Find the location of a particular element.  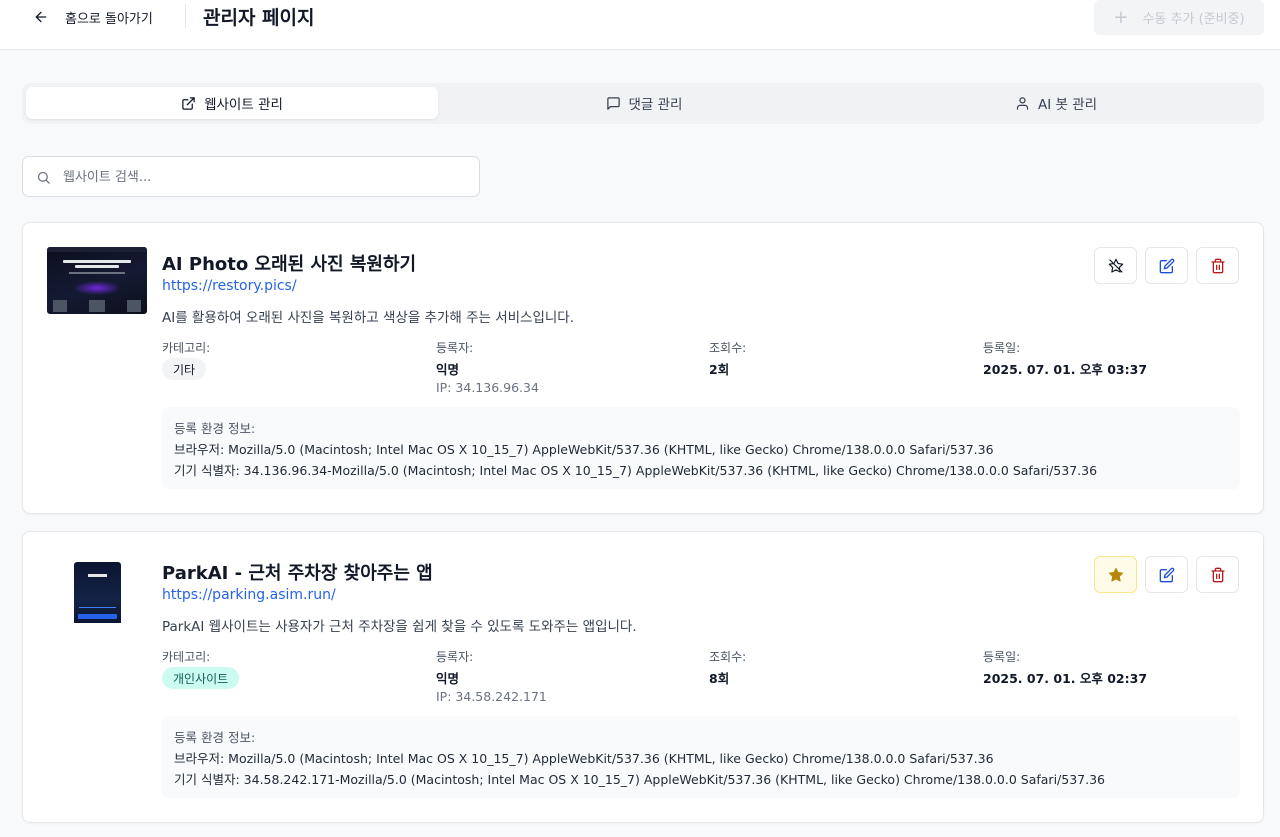

user-icon is located at coordinates (1022, 103).